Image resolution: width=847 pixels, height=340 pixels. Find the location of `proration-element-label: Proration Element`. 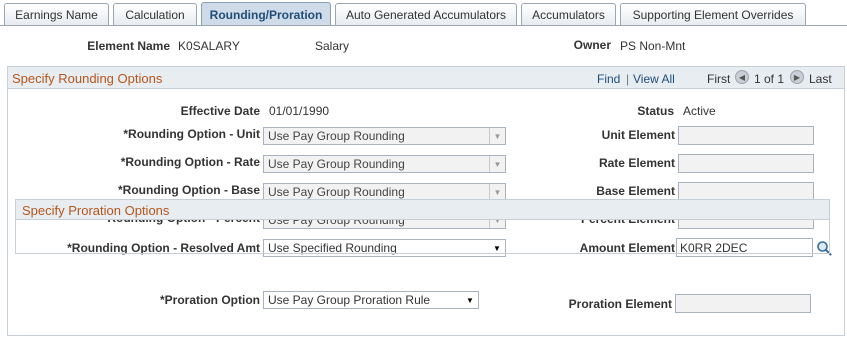

proration-element-label: Proration Element is located at coordinates (620, 304).